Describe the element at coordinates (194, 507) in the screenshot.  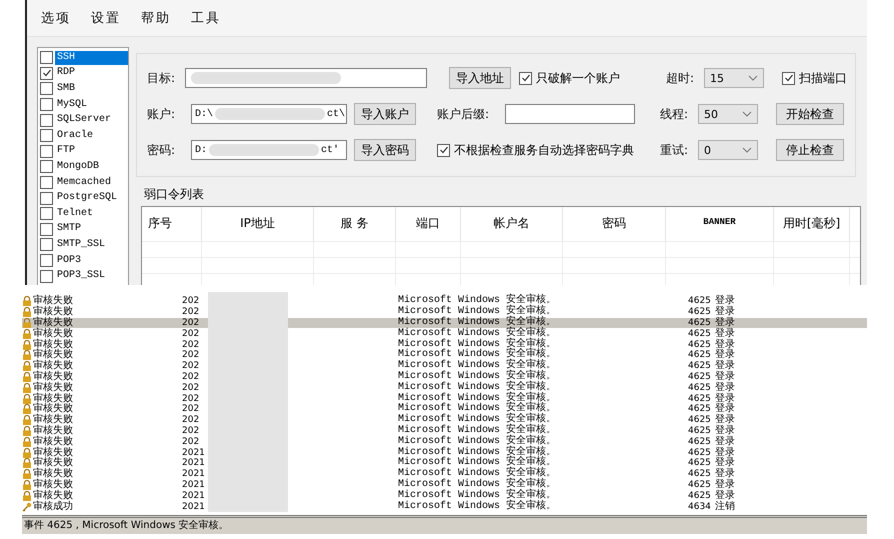
I see `event-date: 2021` at that location.